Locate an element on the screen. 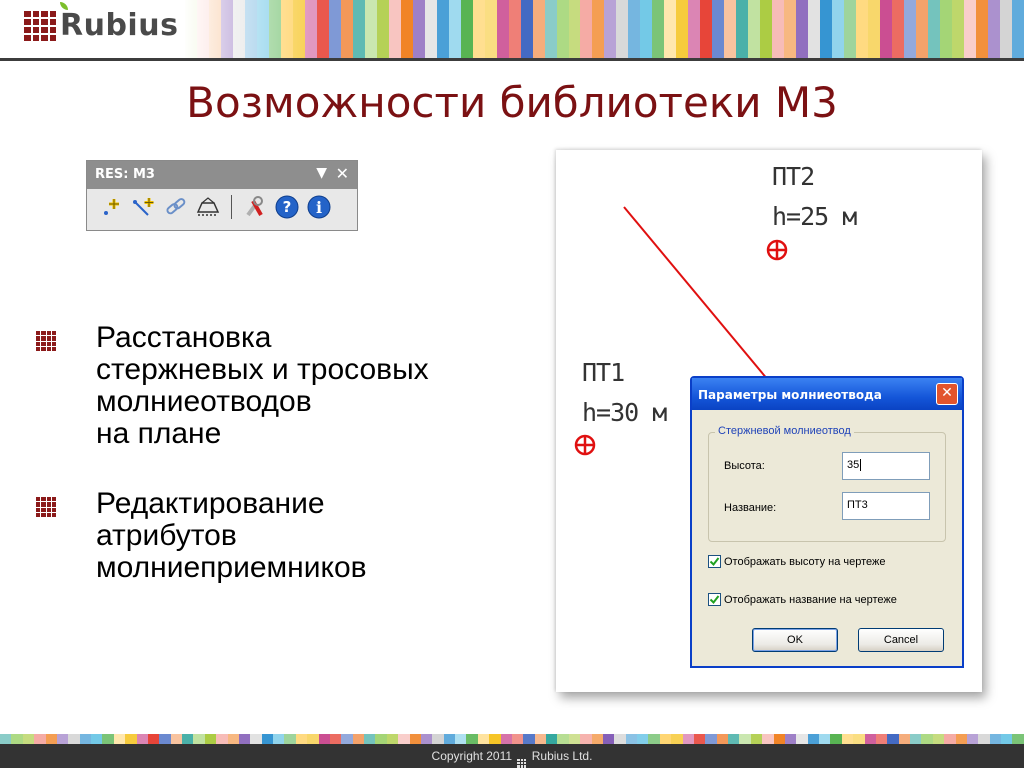 The image size is (1024, 768). show-name-checkbox: Отображать название на чертеже is located at coordinates (802, 599).